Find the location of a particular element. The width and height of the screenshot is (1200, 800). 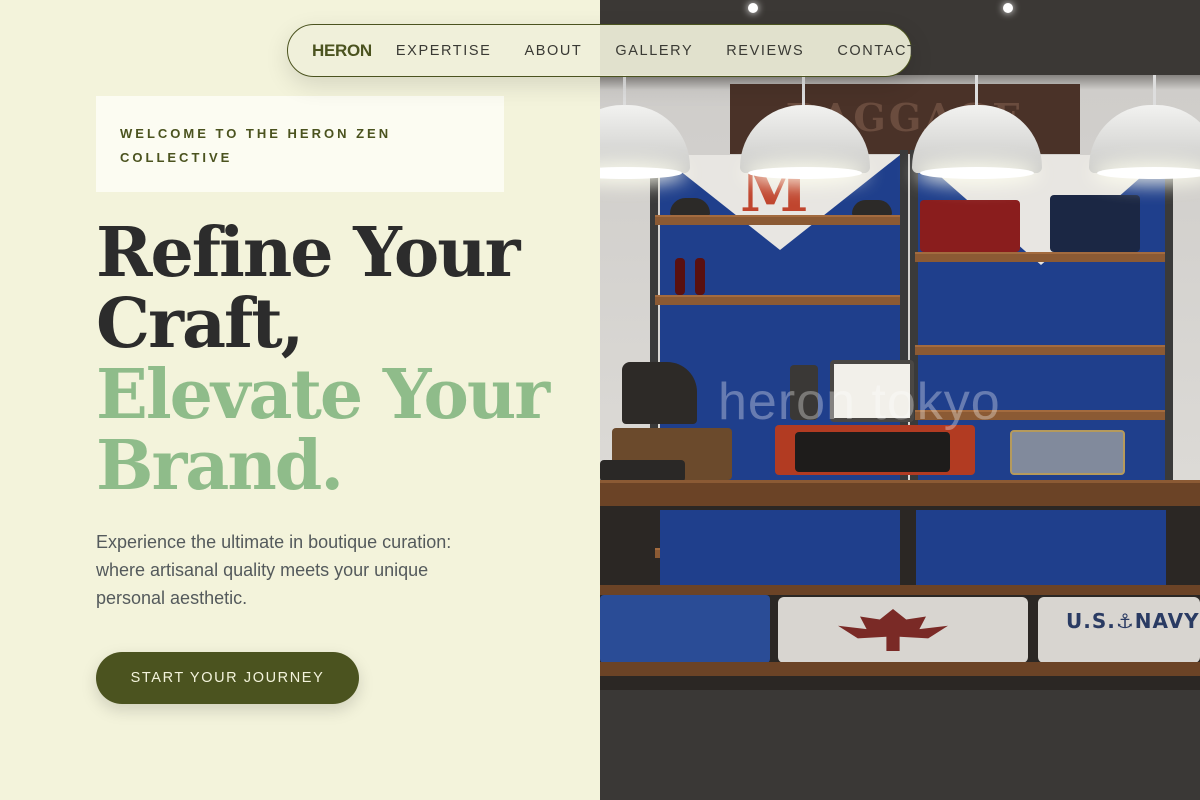

display-counter is located at coordinates (900, 493).